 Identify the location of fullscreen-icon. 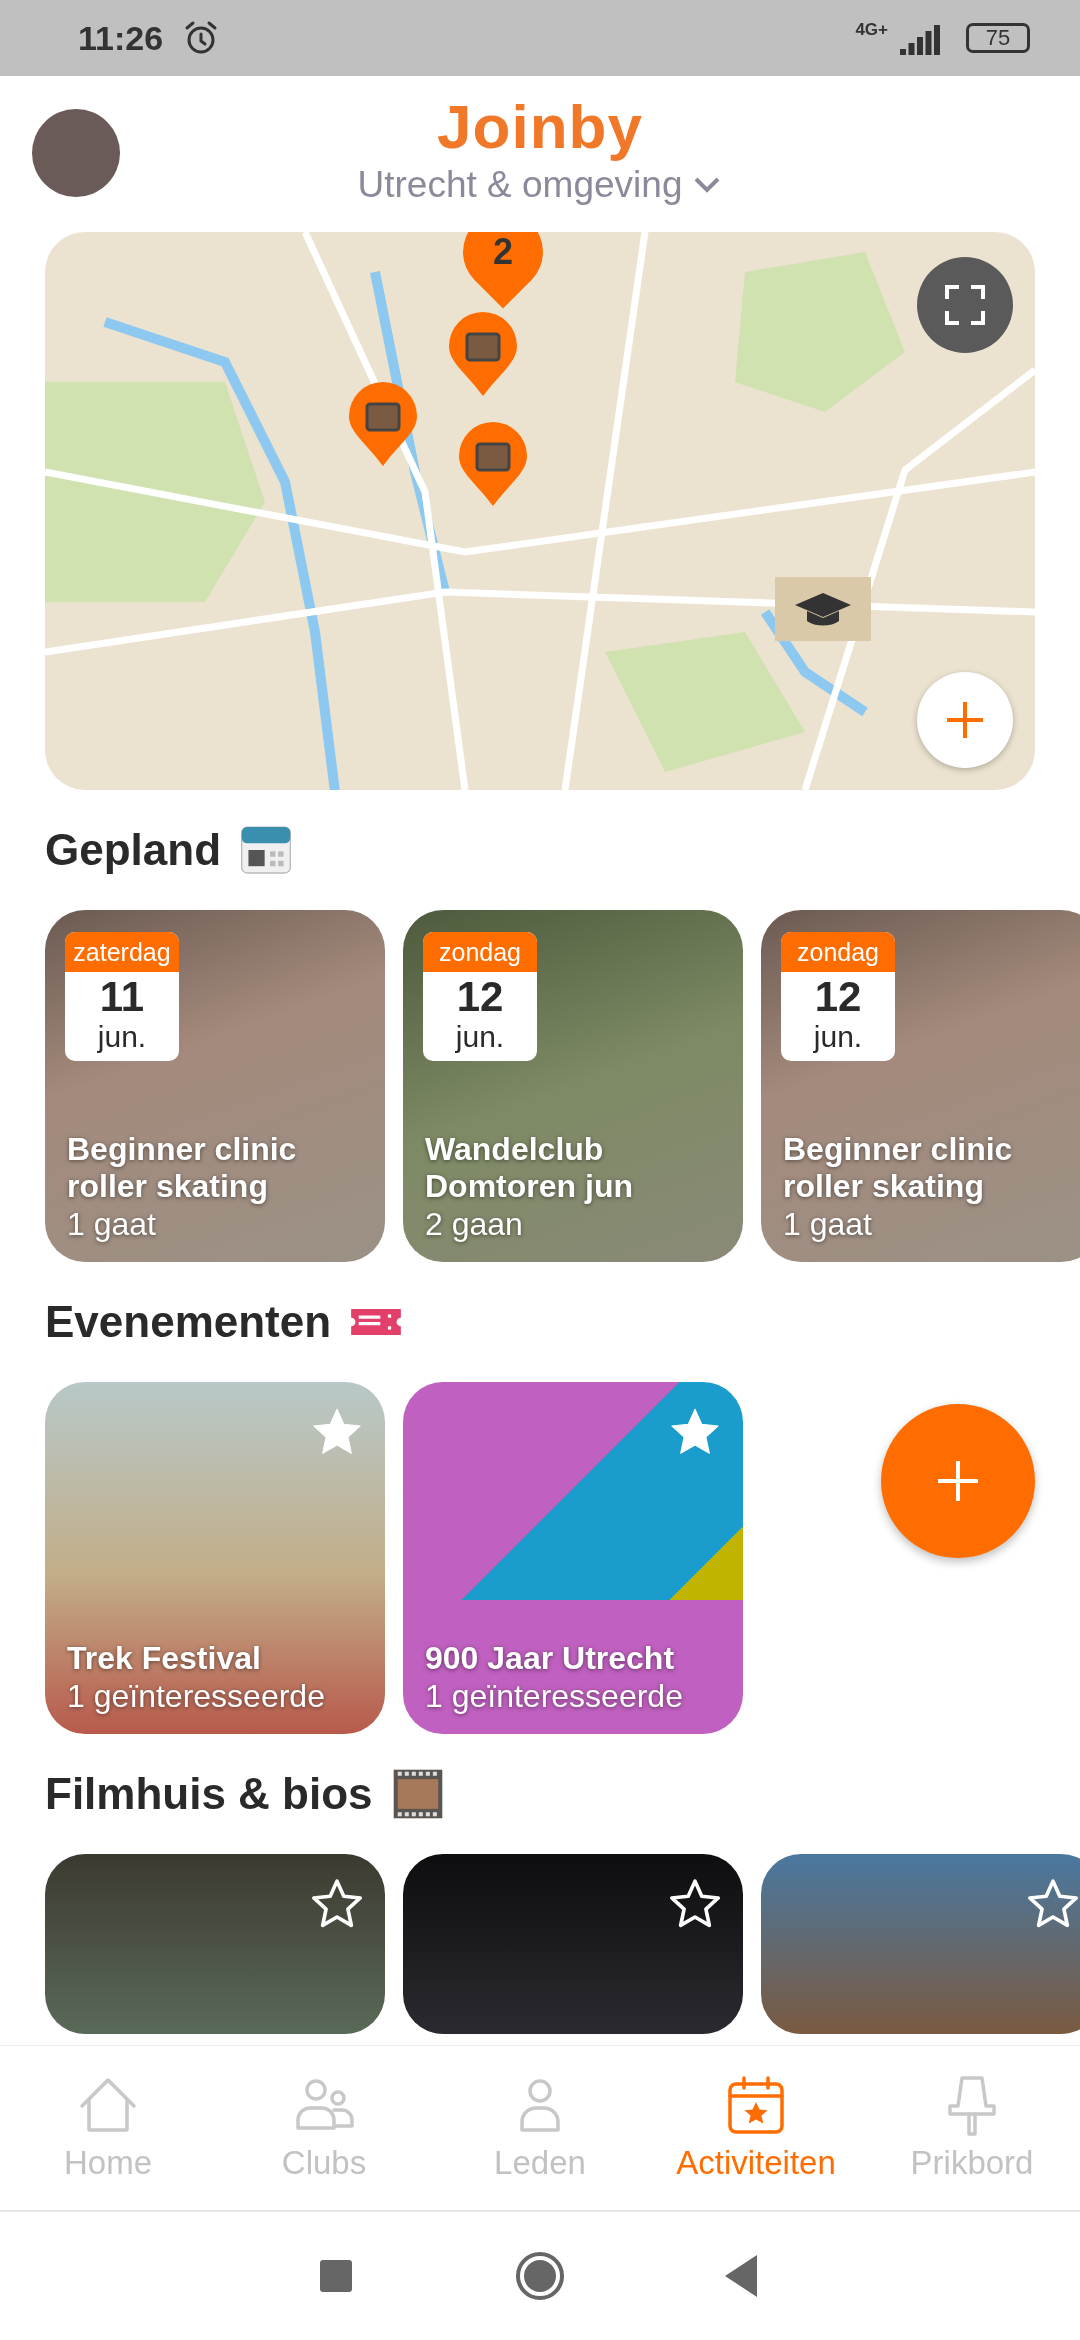
(965, 305).